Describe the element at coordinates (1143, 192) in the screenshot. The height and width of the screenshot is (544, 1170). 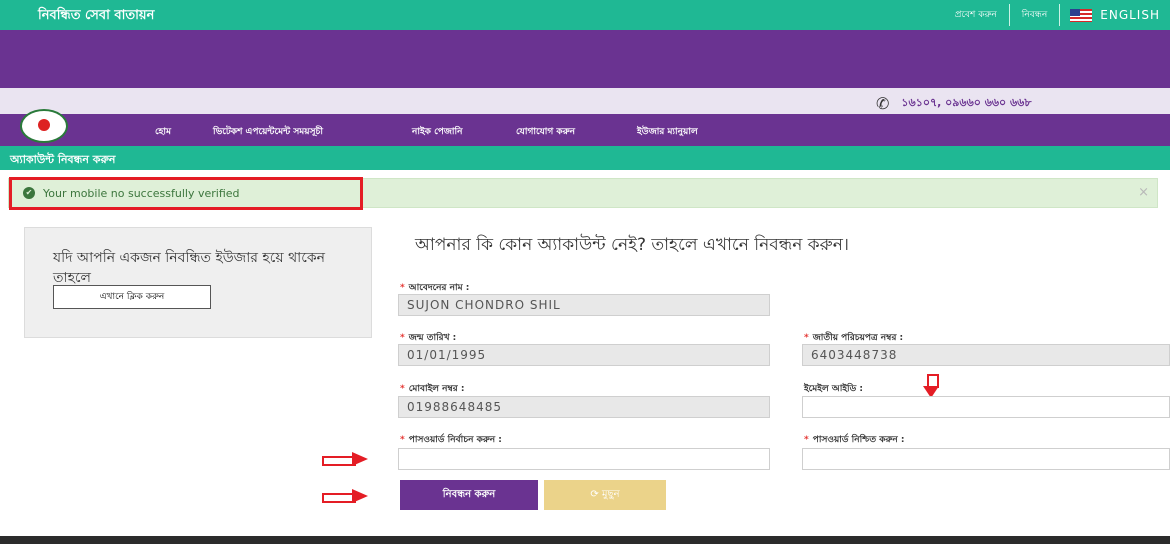
I see `close-icon: ×` at that location.